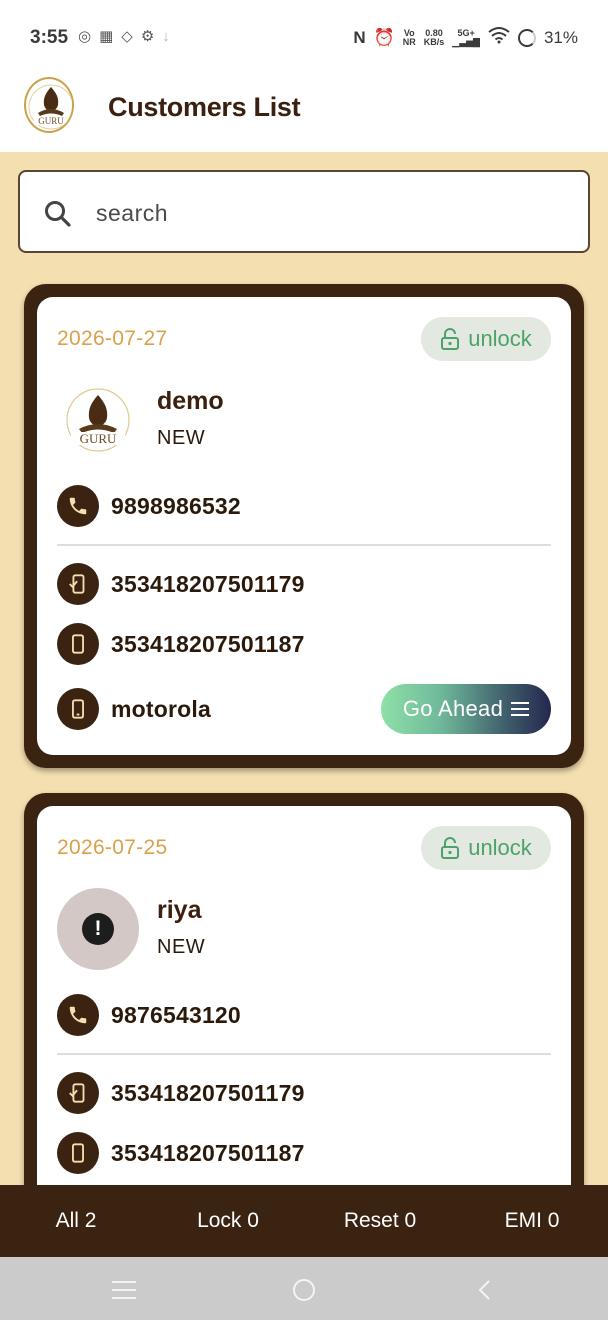 This screenshot has width=608, height=1320. I want to click on guru-logo: GURU, so click(49, 105).